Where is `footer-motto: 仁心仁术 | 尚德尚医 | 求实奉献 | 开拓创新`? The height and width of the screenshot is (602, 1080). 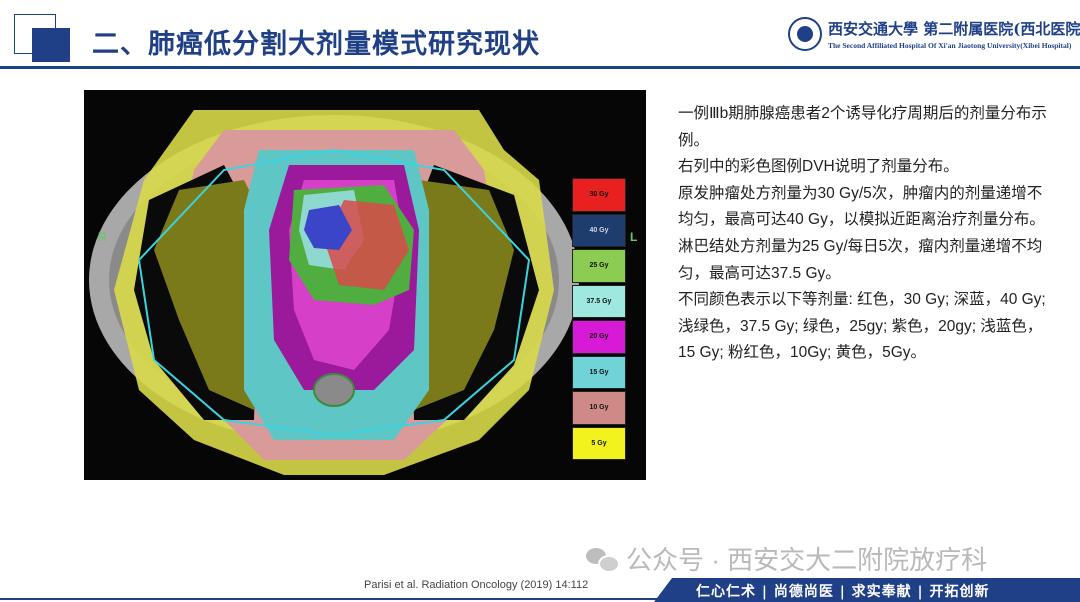 footer-motto: 仁心仁术 | 尚德尚医 | 求实奉献 | 开拓创新 is located at coordinates (843, 592).